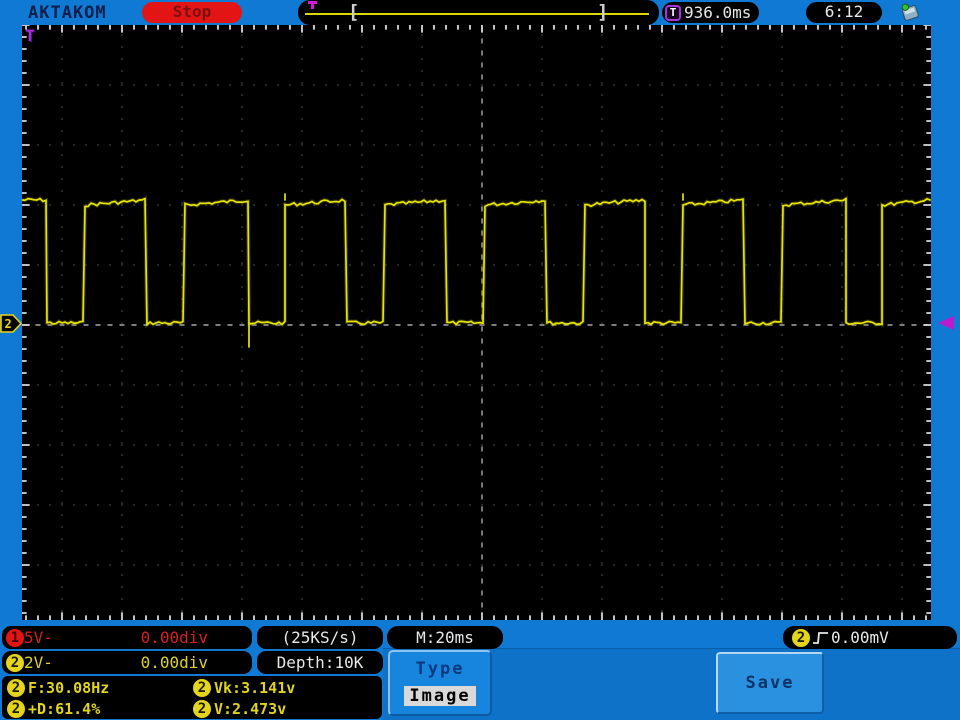  I want to click on trigger-position-bar: [ ], so click(478, 12).